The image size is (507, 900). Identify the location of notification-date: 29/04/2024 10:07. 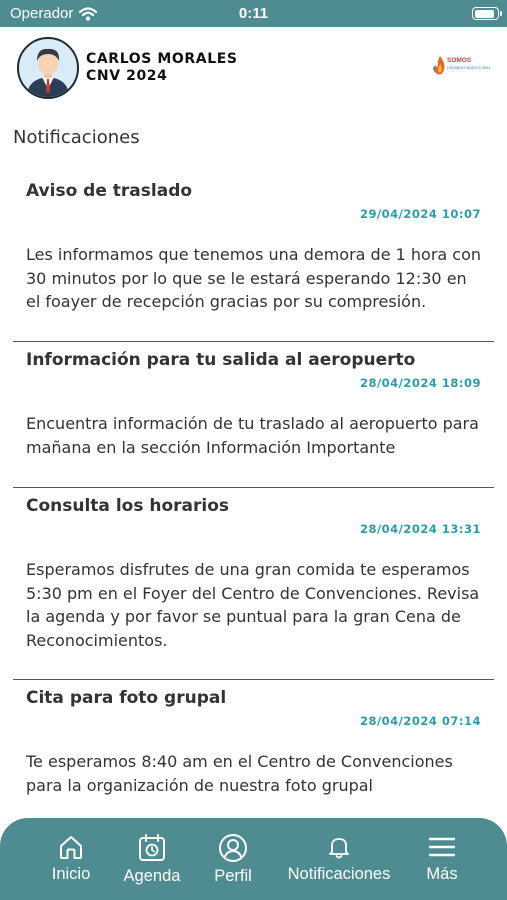
(420, 214).